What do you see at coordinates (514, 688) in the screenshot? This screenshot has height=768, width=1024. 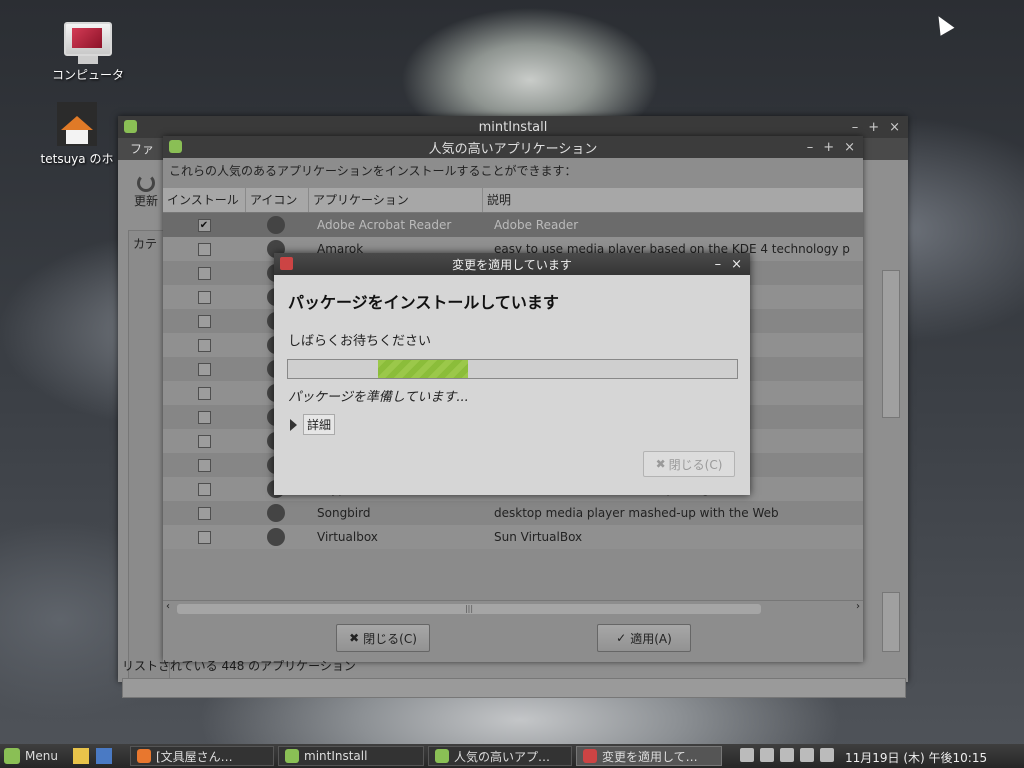 I see `progress-track` at bounding box center [514, 688].